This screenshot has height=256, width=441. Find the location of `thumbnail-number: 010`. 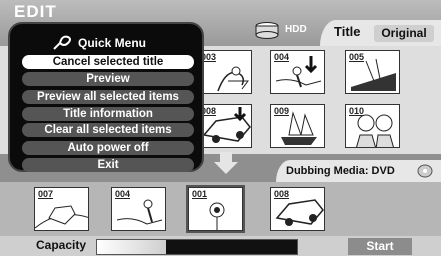

thumbnail-number: 010 is located at coordinates (357, 111).